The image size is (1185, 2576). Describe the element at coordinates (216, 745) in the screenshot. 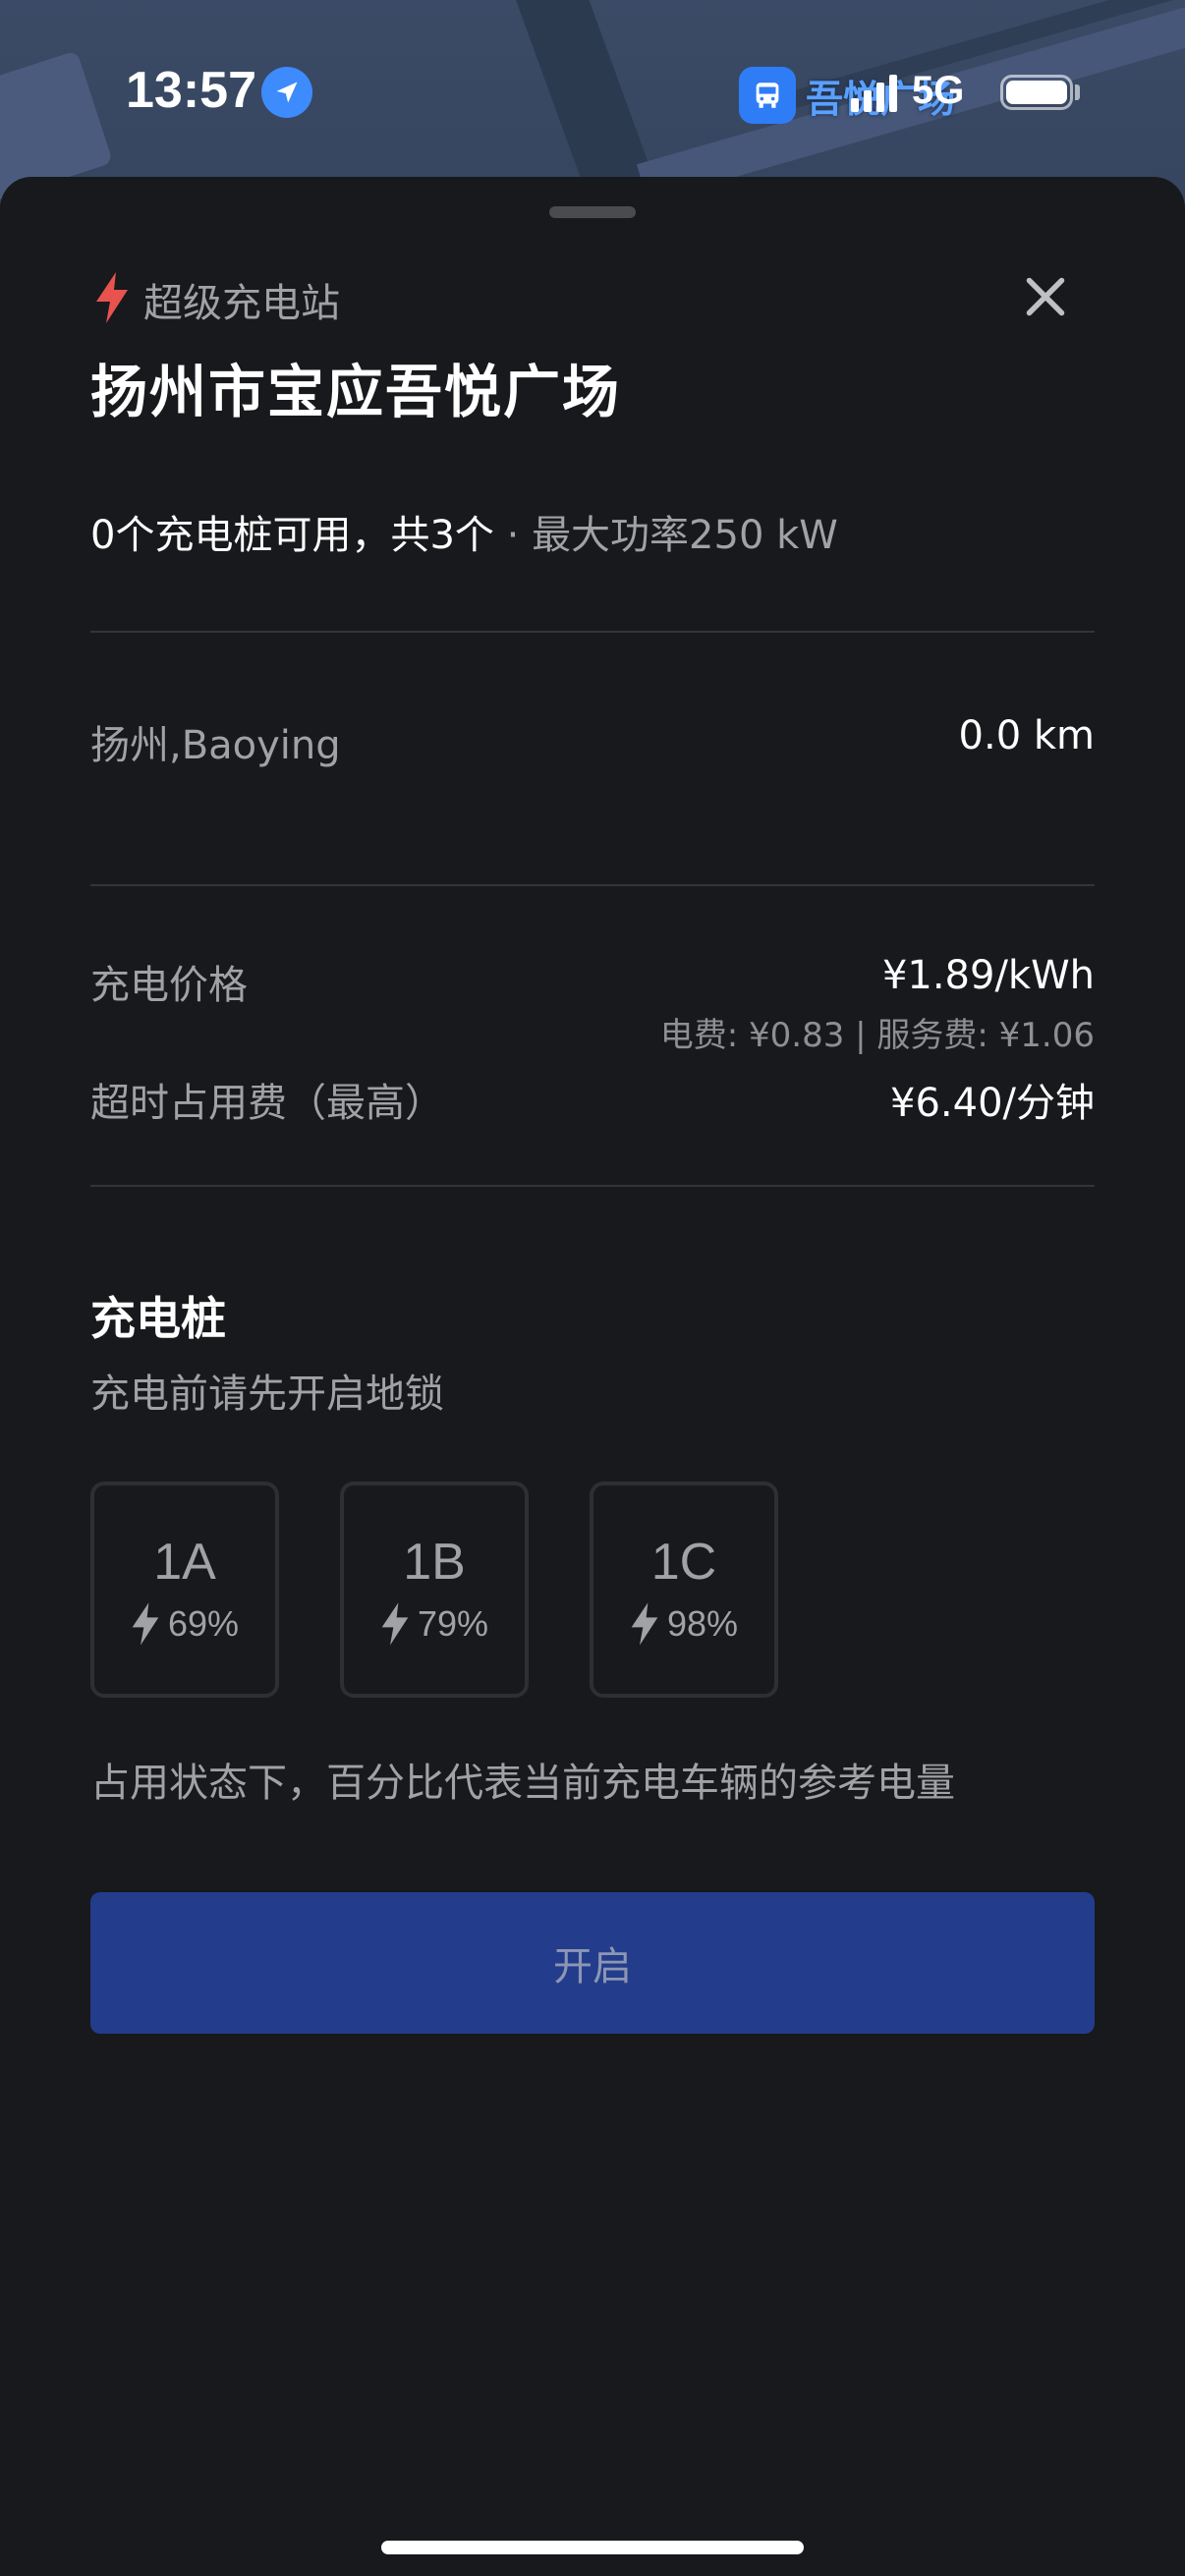

I see `location-label: 扬州,Baoying` at that location.